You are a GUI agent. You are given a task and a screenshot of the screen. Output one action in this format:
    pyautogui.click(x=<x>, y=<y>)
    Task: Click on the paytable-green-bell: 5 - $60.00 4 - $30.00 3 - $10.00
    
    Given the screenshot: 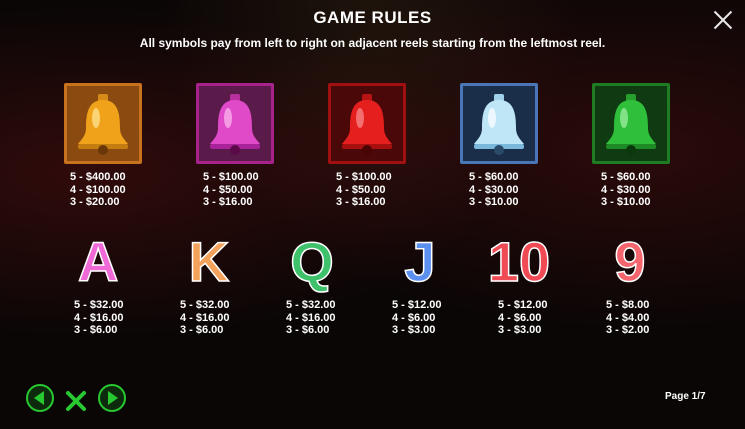 What is the action you would take?
    pyautogui.click(x=626, y=189)
    